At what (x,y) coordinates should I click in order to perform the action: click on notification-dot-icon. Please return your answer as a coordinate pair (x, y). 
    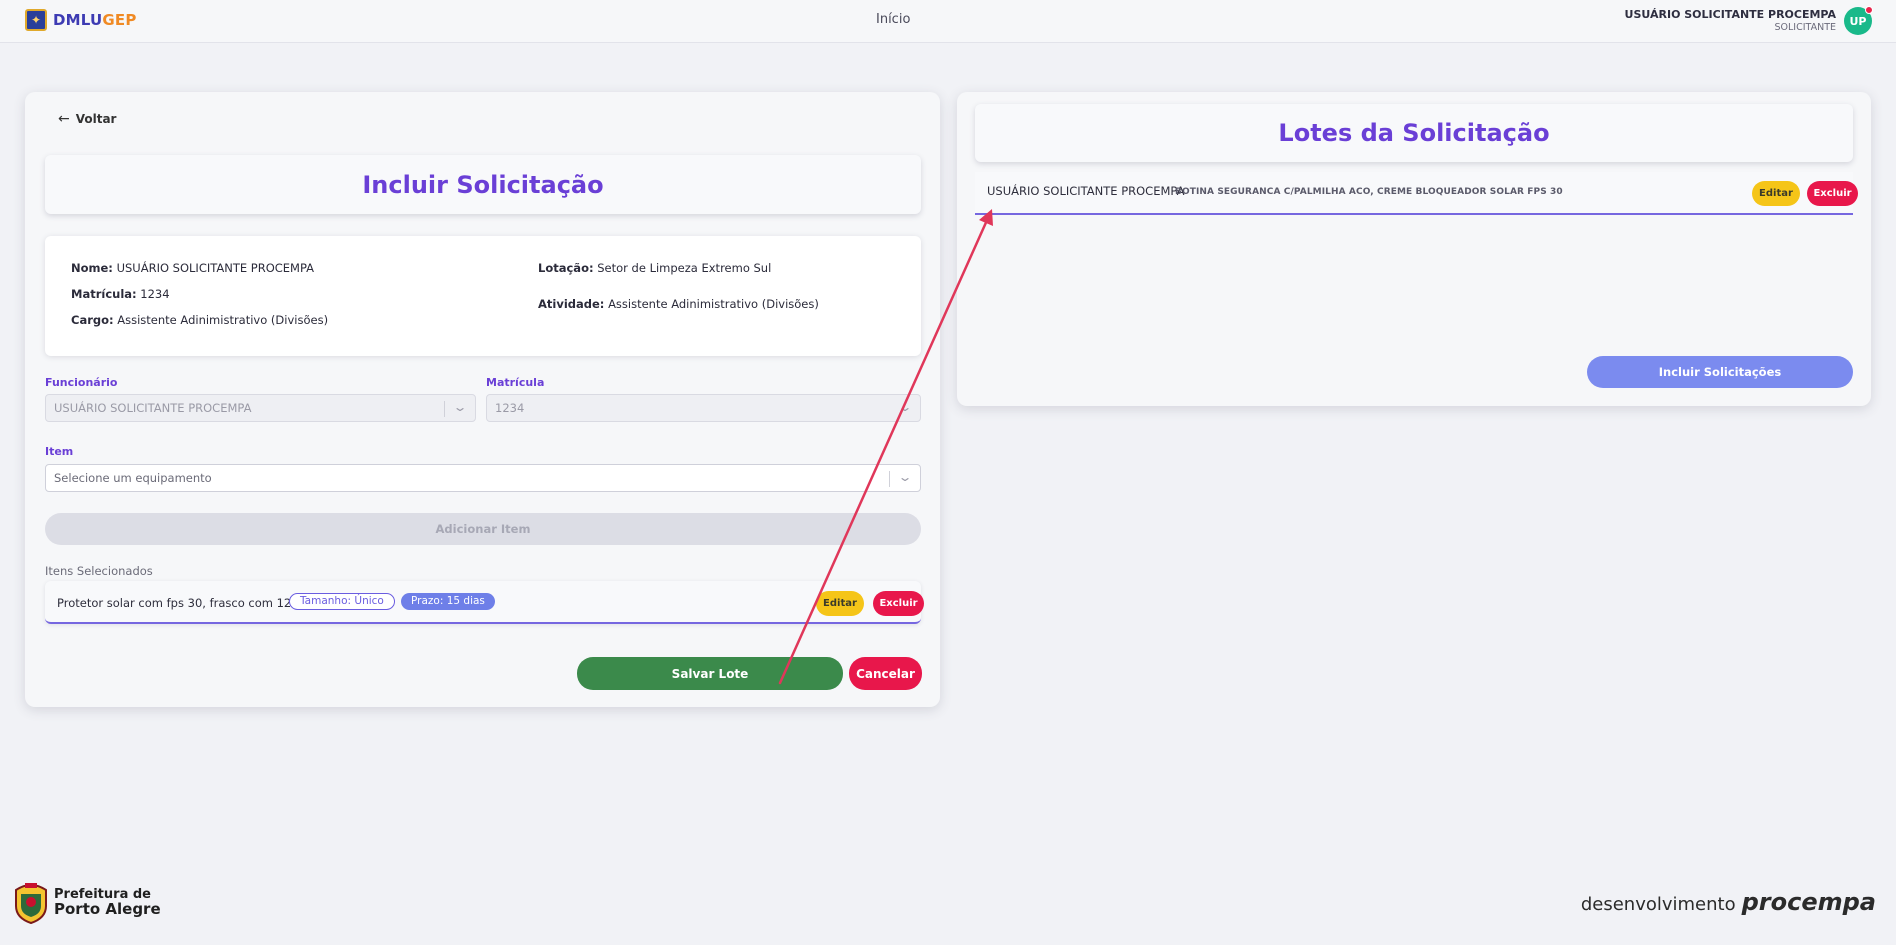
    Looking at the image, I should click on (1869, 10).